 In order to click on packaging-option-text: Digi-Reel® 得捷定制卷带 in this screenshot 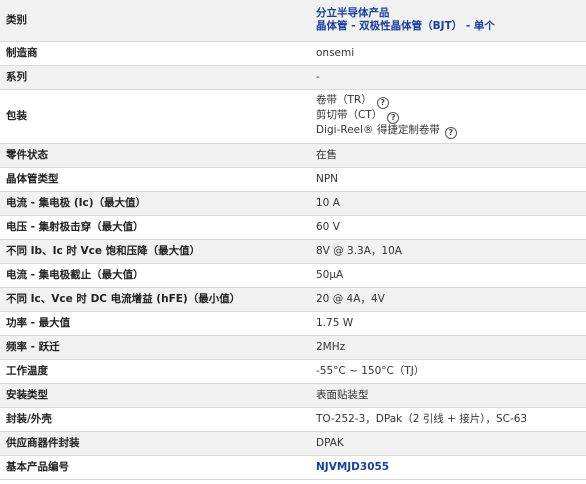, I will do `click(378, 129)`.